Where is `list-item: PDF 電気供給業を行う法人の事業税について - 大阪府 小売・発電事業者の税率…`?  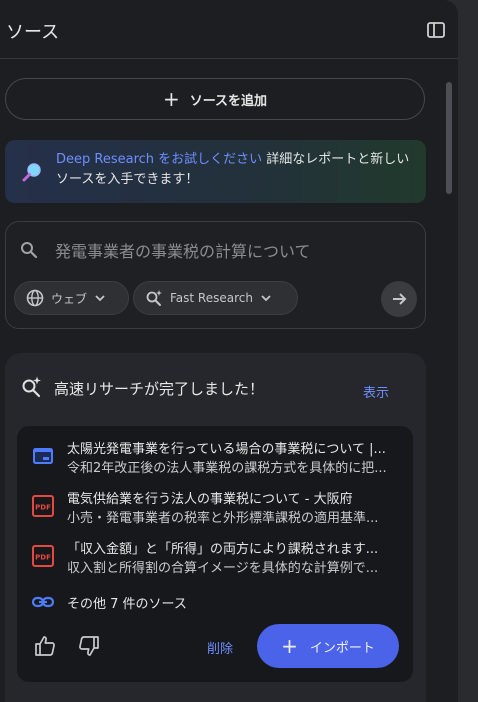 list-item: PDF 電気供給業を行う法人の事業税について - 大阪府 小売・発電事業者の税率… is located at coordinates (219, 508).